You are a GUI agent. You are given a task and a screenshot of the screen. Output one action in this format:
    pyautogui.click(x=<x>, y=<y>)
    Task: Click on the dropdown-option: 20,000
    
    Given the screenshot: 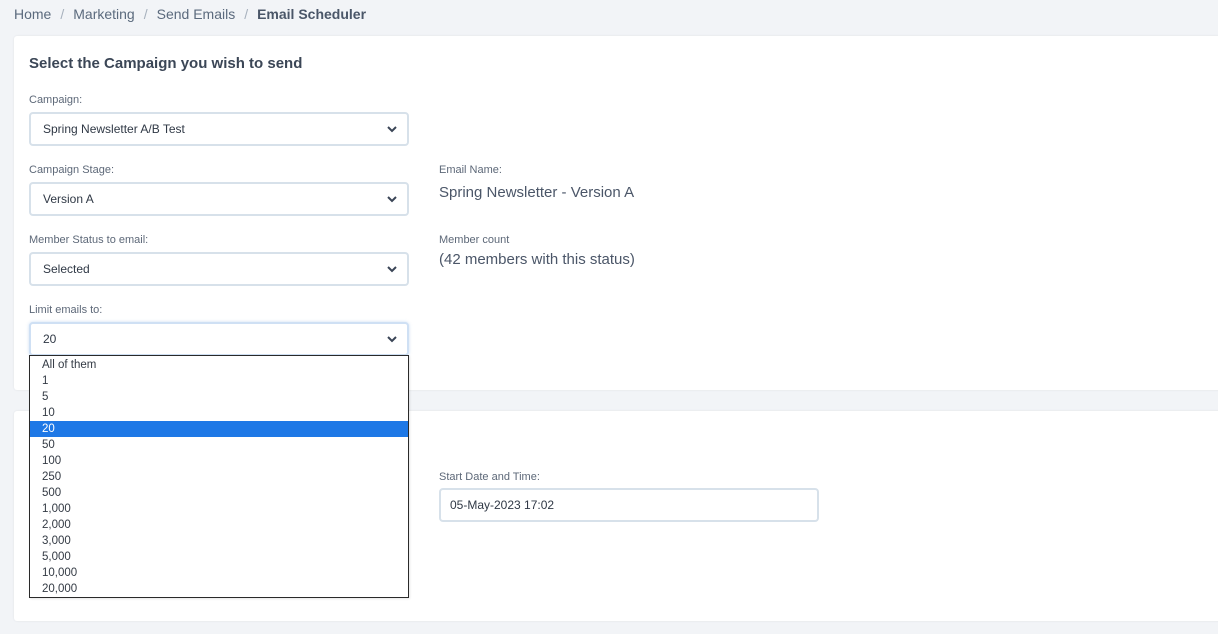 What is the action you would take?
    pyautogui.click(x=219, y=589)
    